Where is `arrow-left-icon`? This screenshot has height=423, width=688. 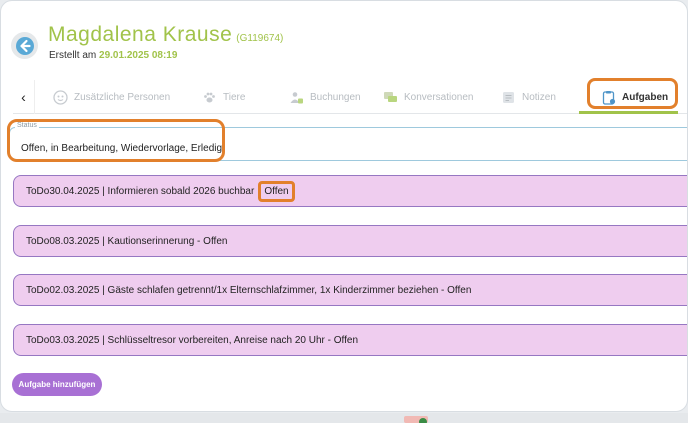
arrow-left-icon is located at coordinates (24, 45).